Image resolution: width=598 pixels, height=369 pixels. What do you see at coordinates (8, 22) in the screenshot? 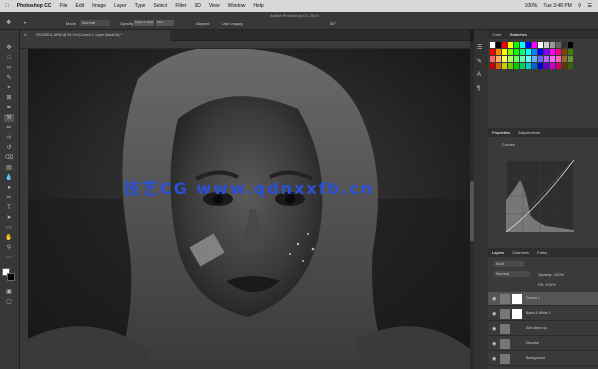
I see `clone-stamp-icon: ❖` at bounding box center [8, 22].